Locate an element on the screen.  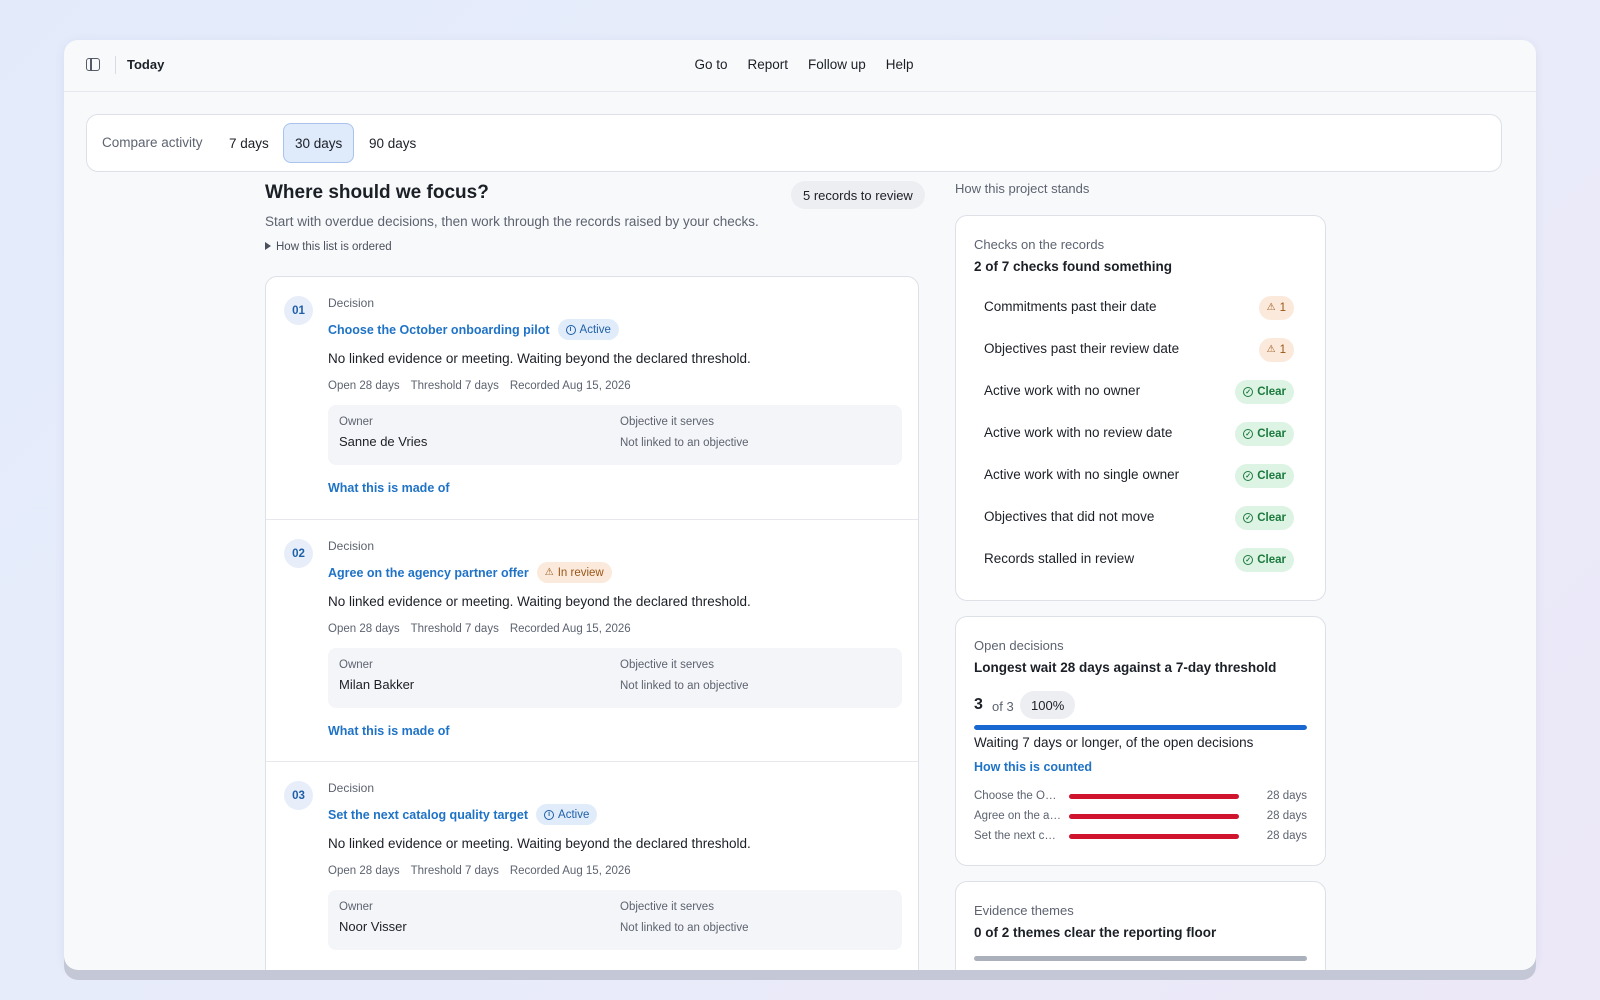
wait-bar-name: Choose the October onboarding pilot is located at coordinates (1018, 796).